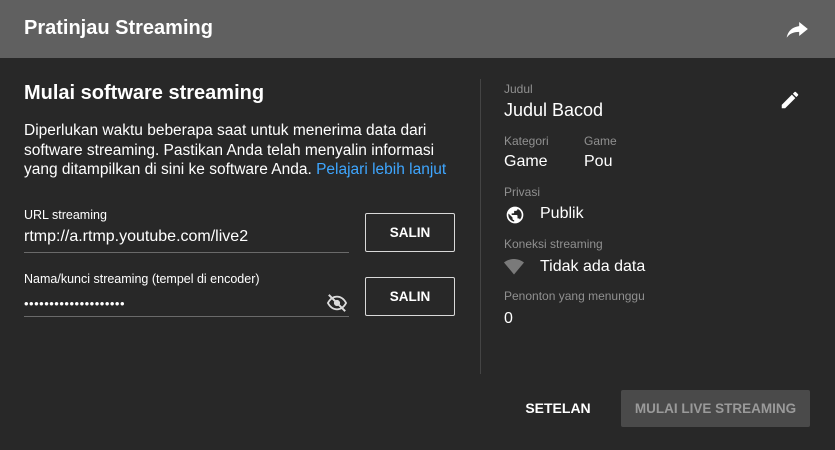 This screenshot has width=835, height=450. Describe the element at coordinates (75, 303) in the screenshot. I see `stream-key-masked: ••••••••••••••••••••` at that location.